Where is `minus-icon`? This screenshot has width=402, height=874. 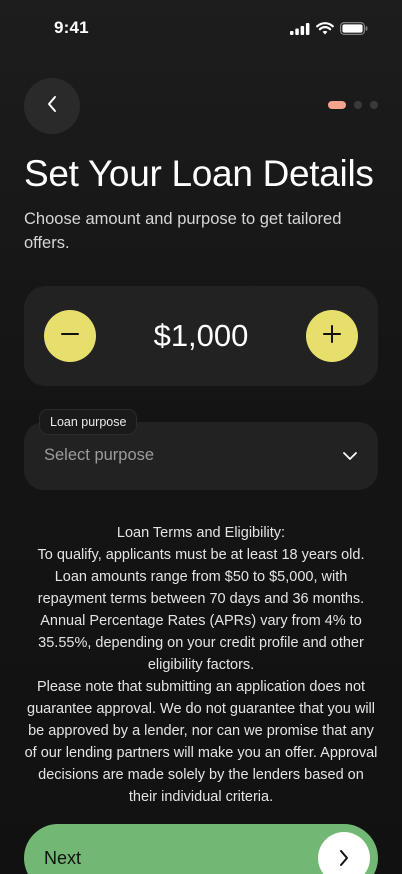
minus-icon is located at coordinates (70, 336).